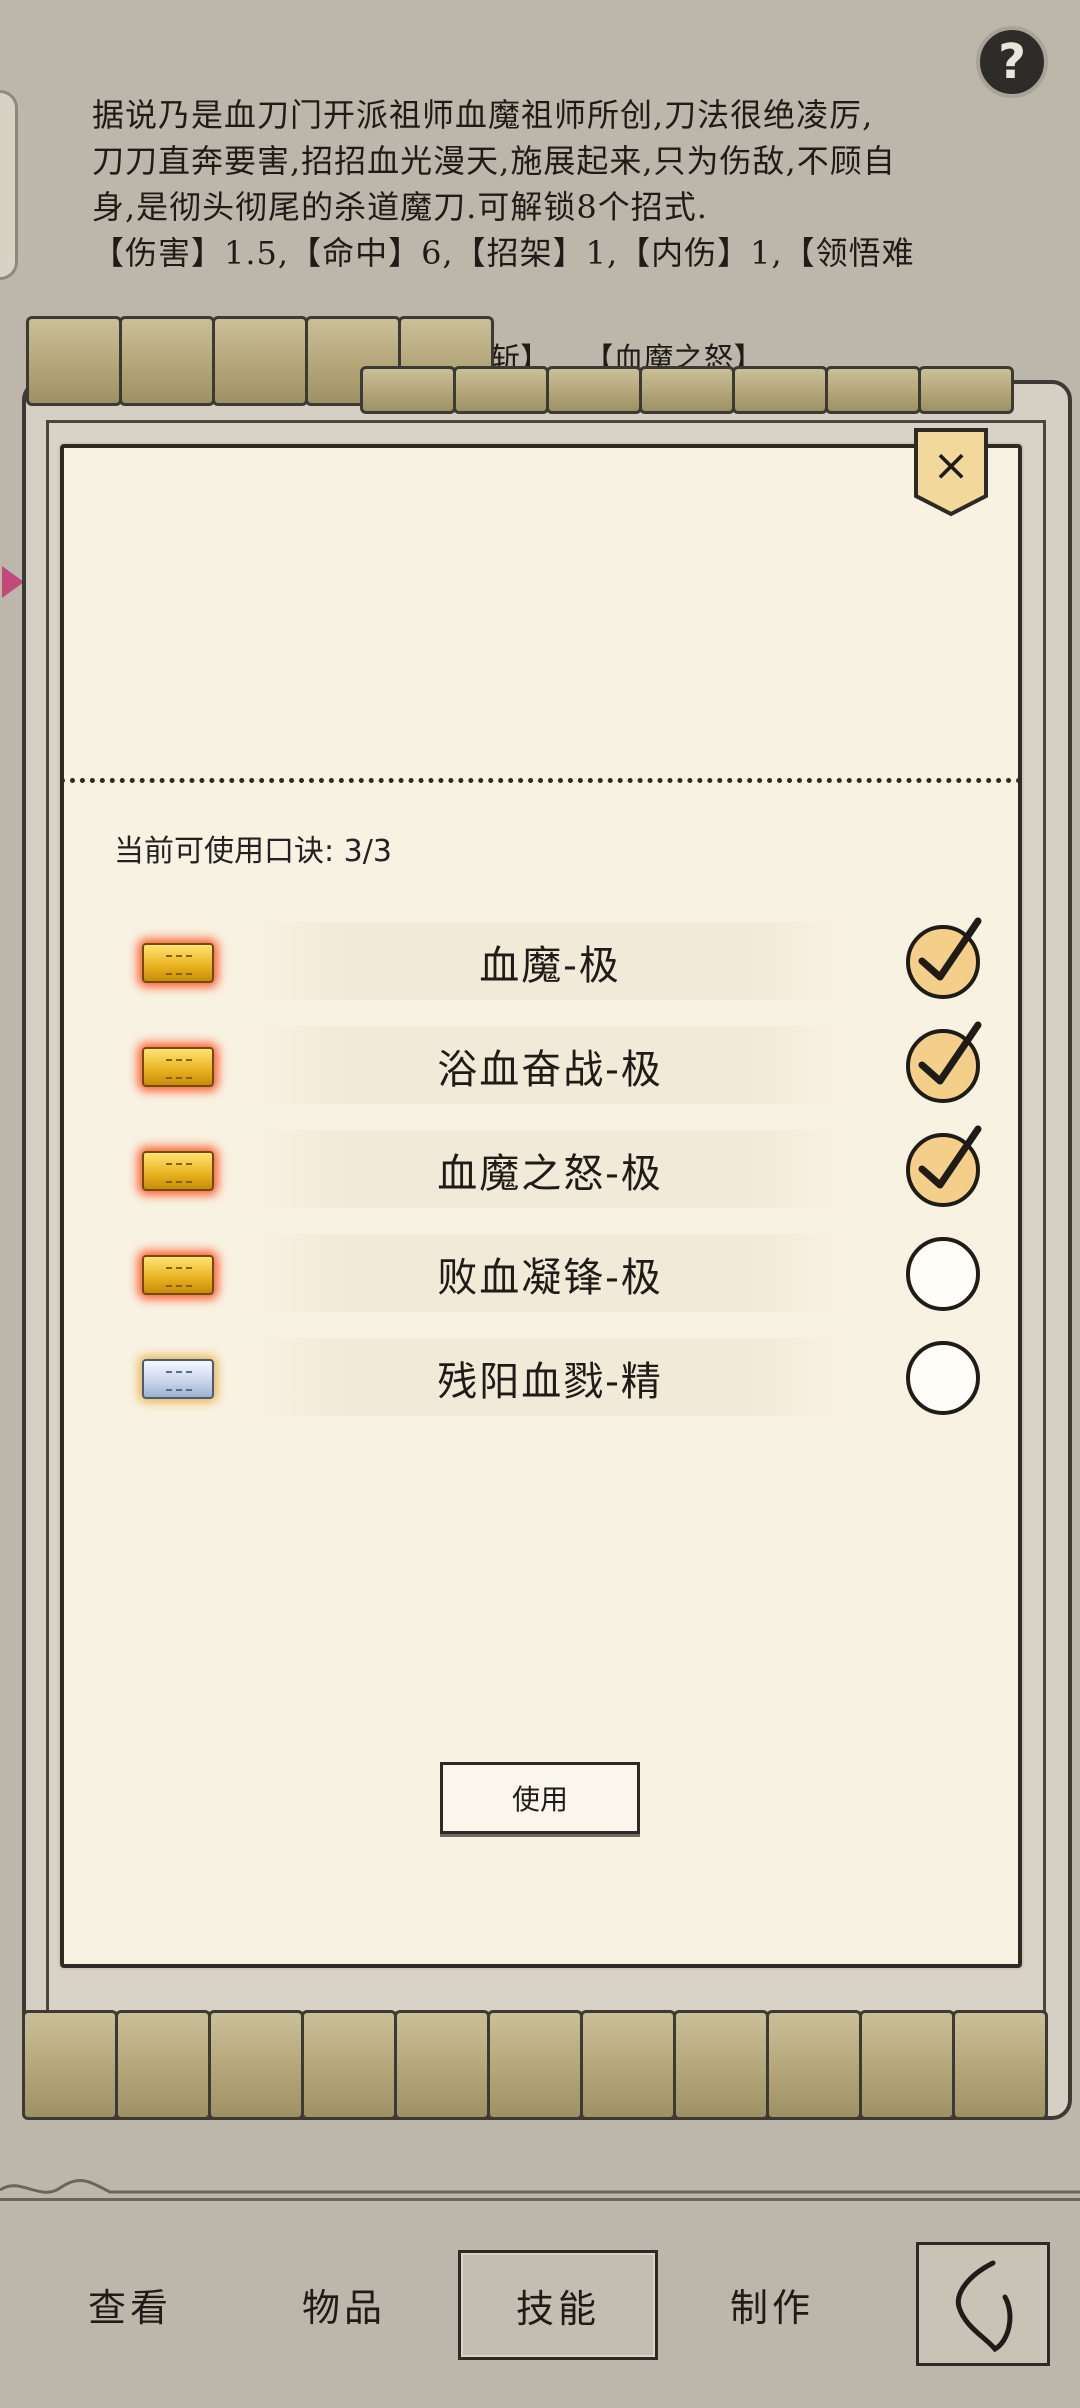 The image size is (1080, 2408). Describe the element at coordinates (503, 253) in the screenshot. I see `description-line: 【伤害】1.5,【命中】6,【招架】1,【内伤】1,【领悟难` at that location.